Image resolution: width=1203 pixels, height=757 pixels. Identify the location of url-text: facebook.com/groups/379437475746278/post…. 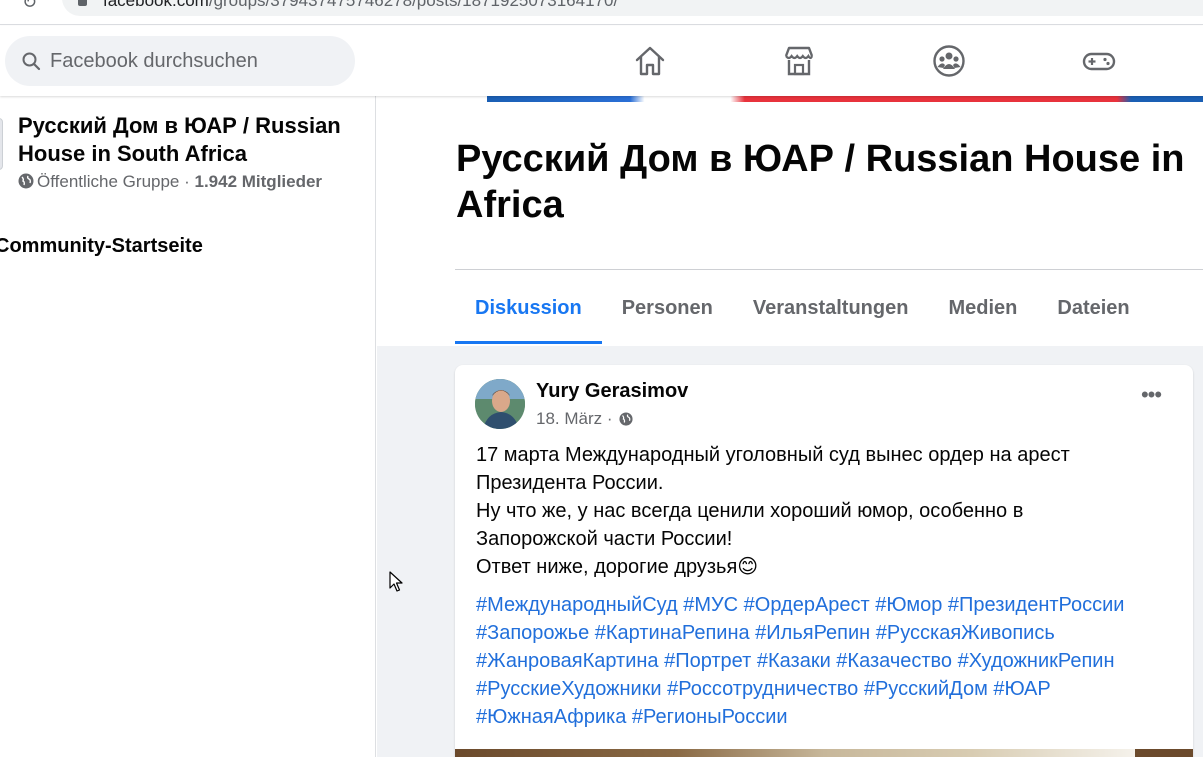
(360, 5).